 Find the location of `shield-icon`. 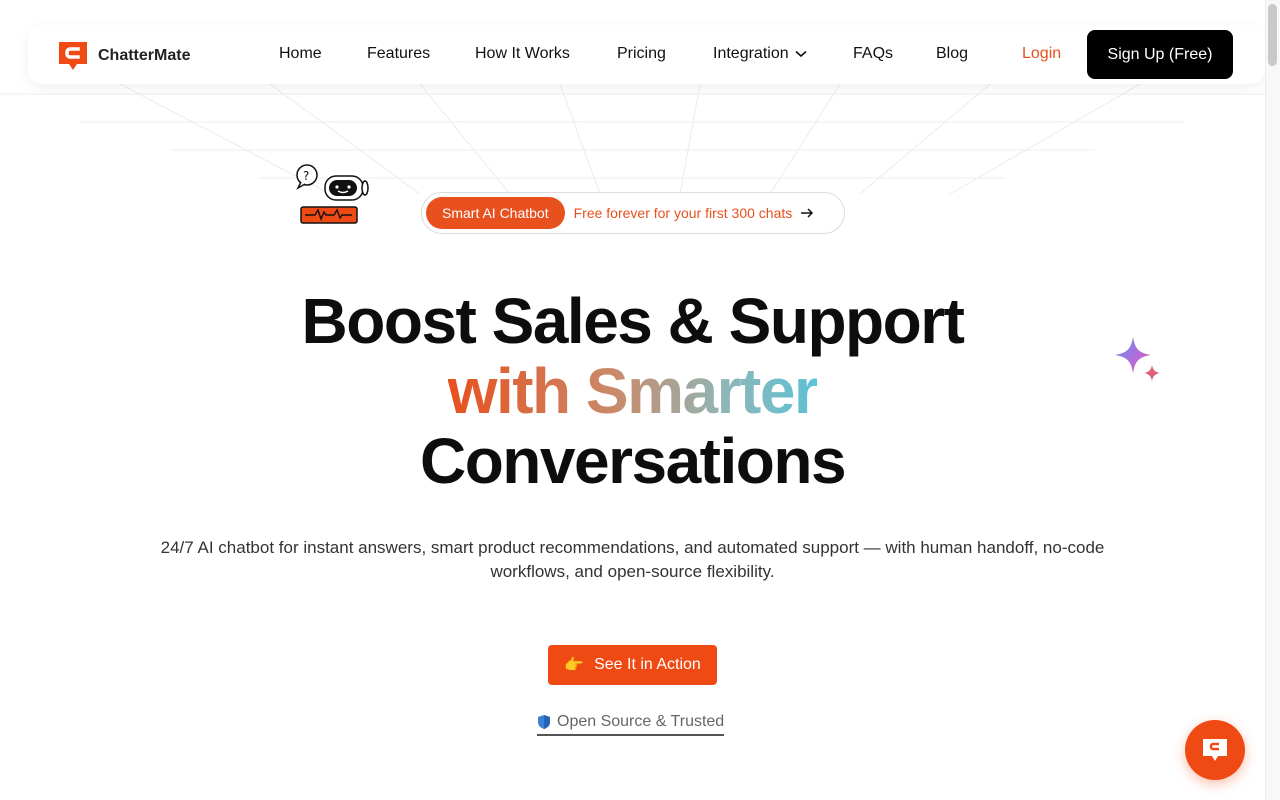

shield-icon is located at coordinates (544, 722).